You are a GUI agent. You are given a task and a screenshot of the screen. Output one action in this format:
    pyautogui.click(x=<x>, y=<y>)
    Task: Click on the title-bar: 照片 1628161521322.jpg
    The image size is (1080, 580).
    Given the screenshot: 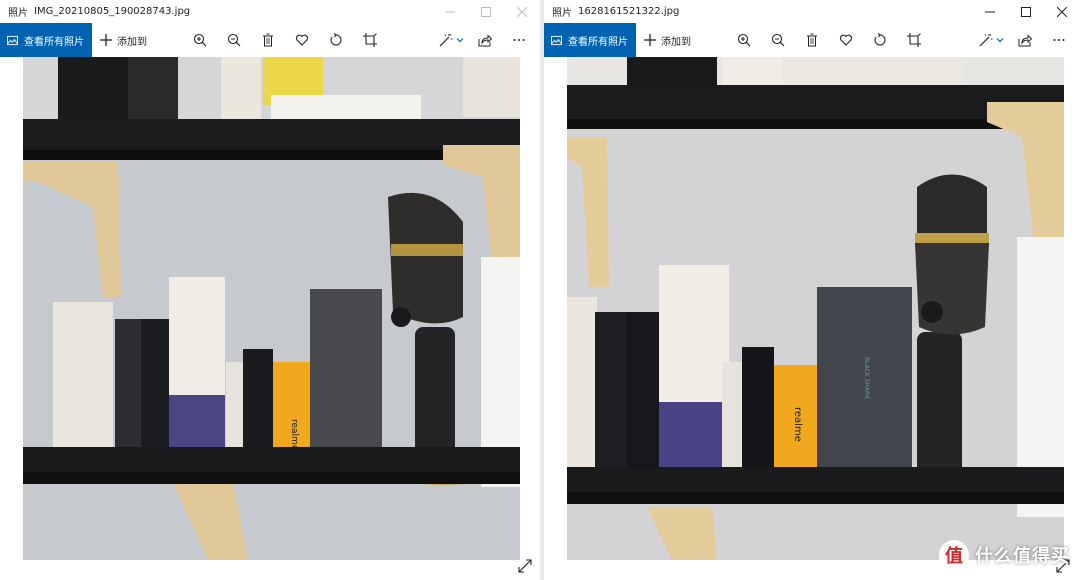 What is the action you would take?
    pyautogui.click(x=812, y=11)
    